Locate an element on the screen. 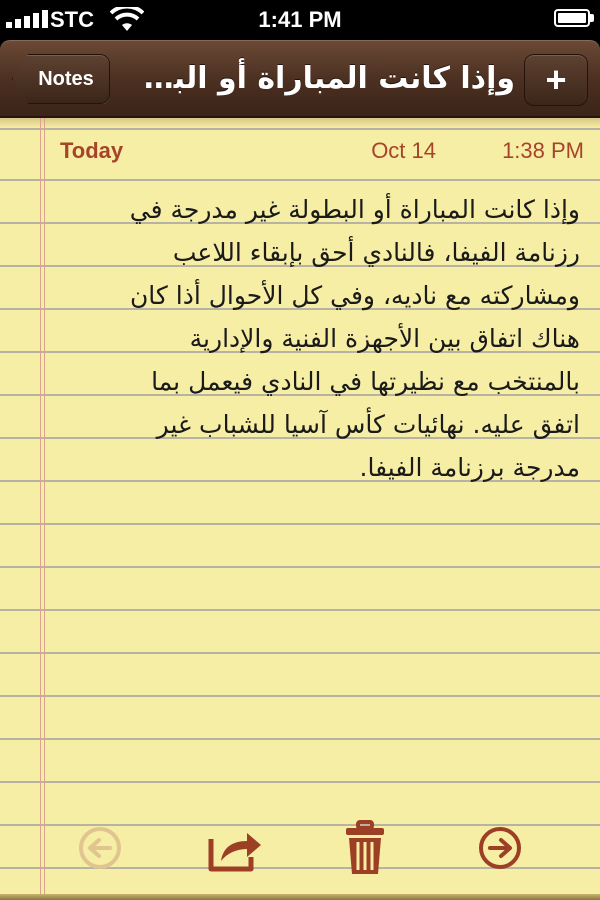 This screenshot has width=600, height=900. share-button is located at coordinates (236, 848).